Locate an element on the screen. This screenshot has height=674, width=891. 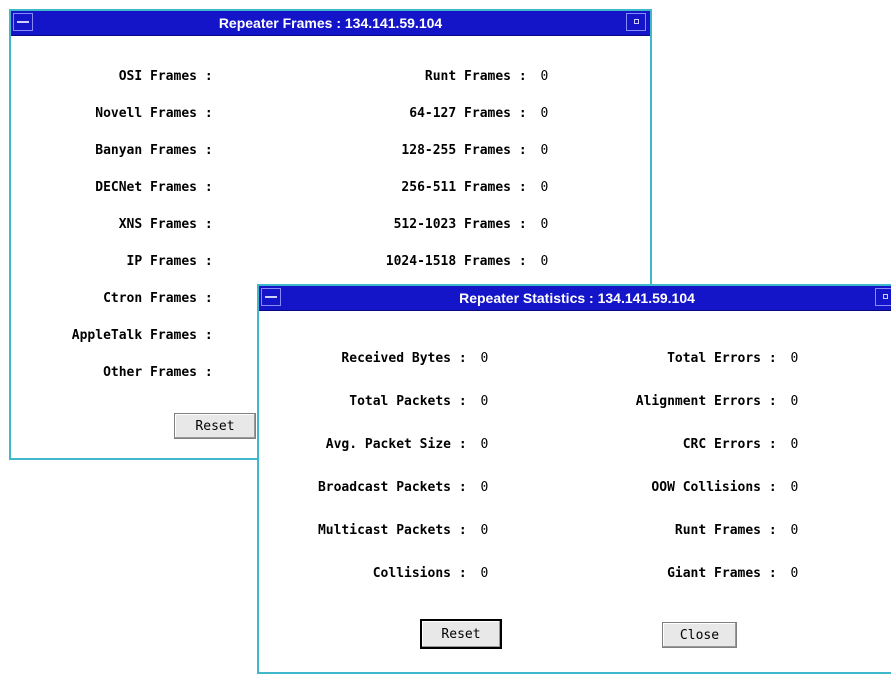
frames-row-ctron: Ctron Frames : is located at coordinates (115, 299).